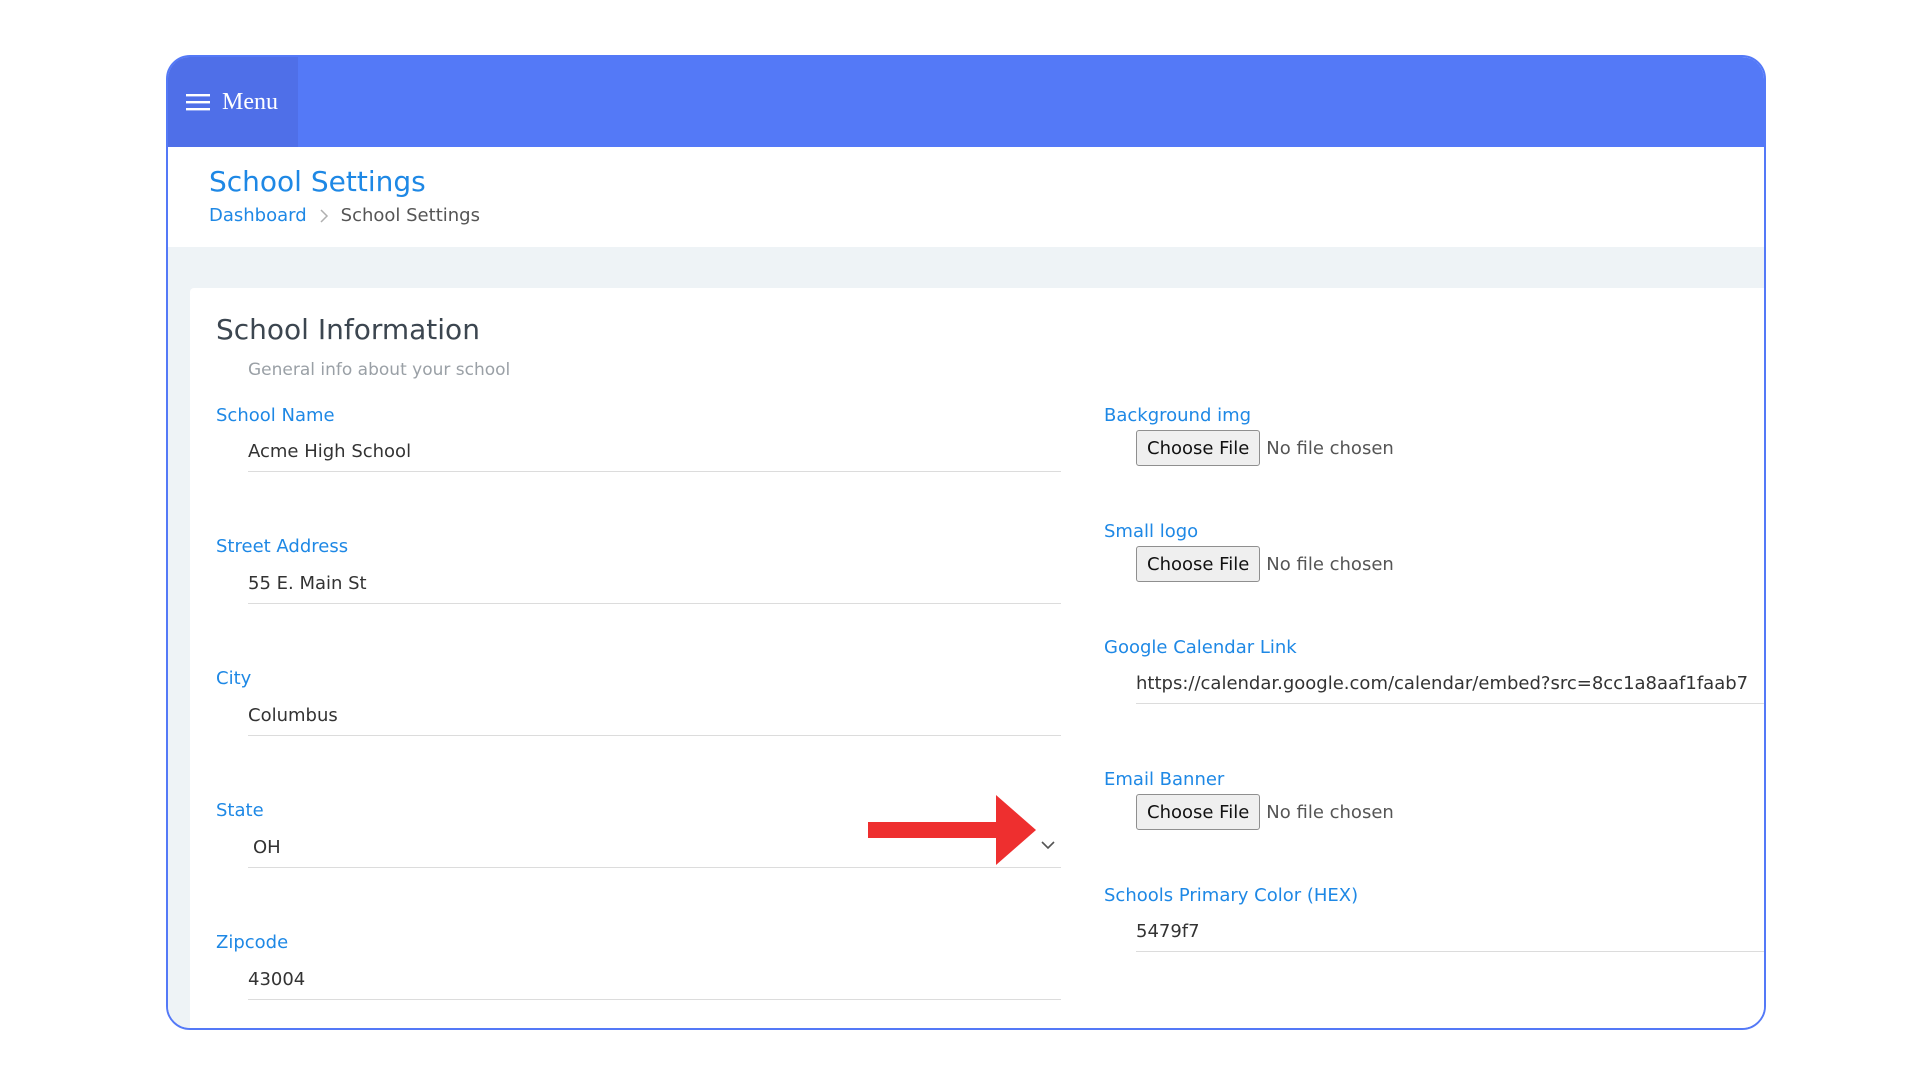  Describe the element at coordinates (275, 415) in the screenshot. I see `school-name-label: School Name` at that location.